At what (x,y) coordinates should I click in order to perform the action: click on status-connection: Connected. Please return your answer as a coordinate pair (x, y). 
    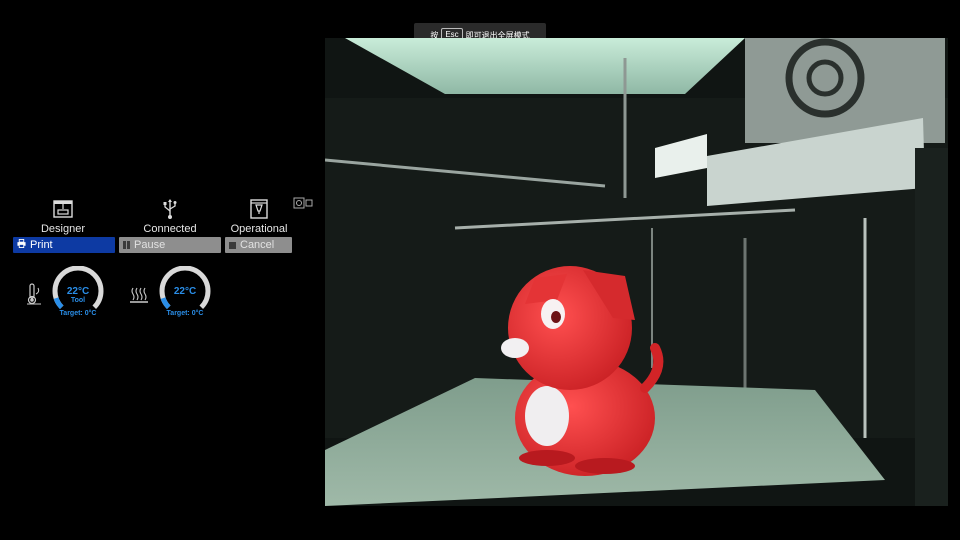
    Looking at the image, I should click on (170, 216).